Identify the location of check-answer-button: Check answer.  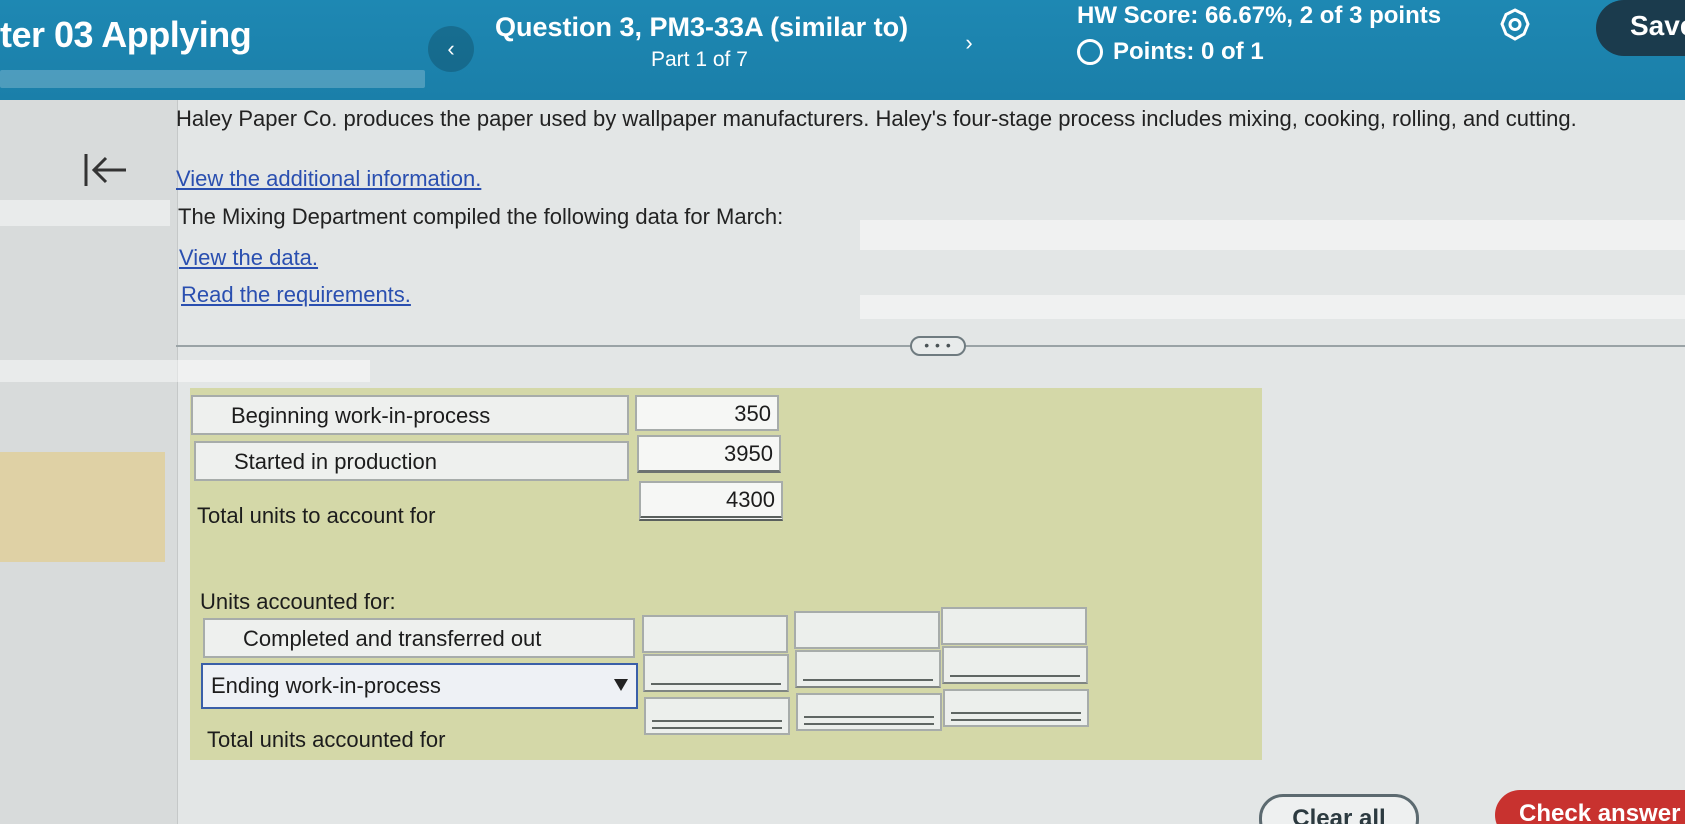
(1590, 807).